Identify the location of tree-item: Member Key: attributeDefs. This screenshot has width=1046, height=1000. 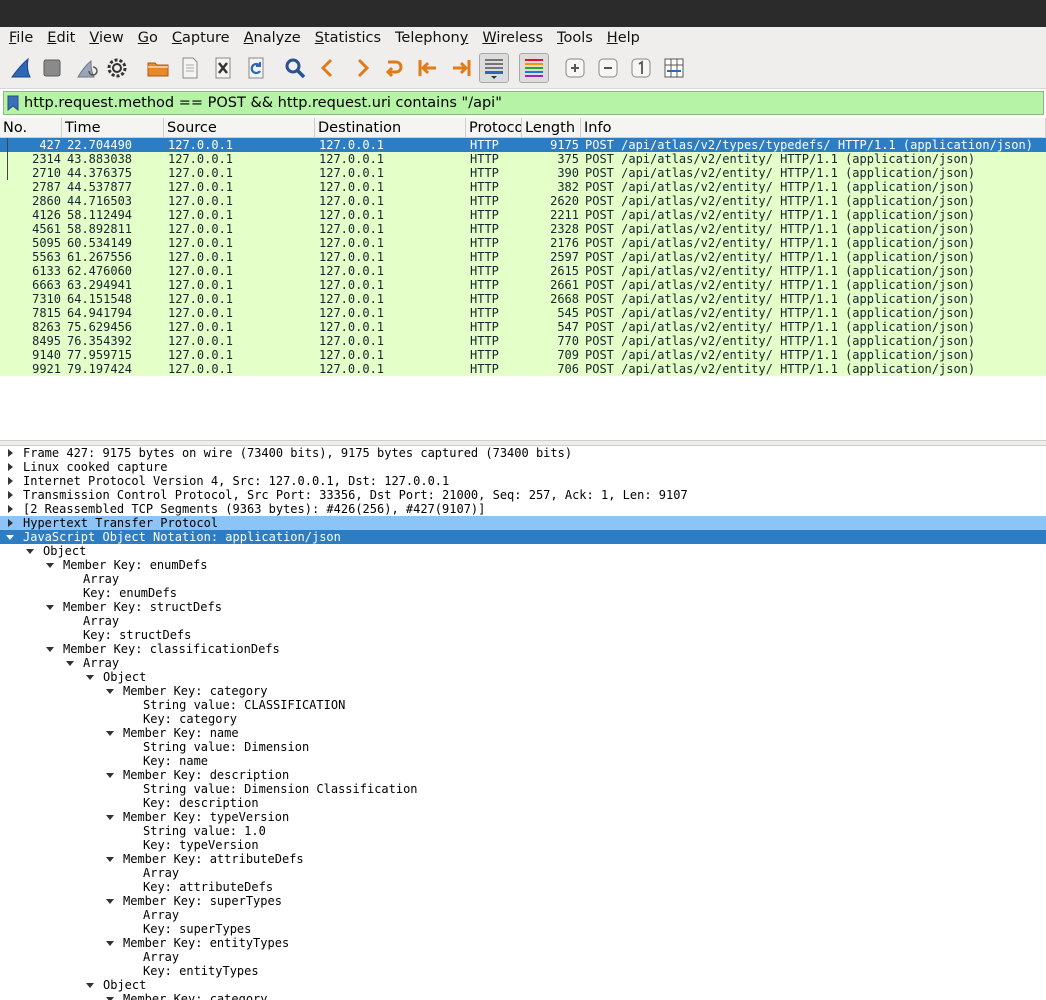
(523, 859).